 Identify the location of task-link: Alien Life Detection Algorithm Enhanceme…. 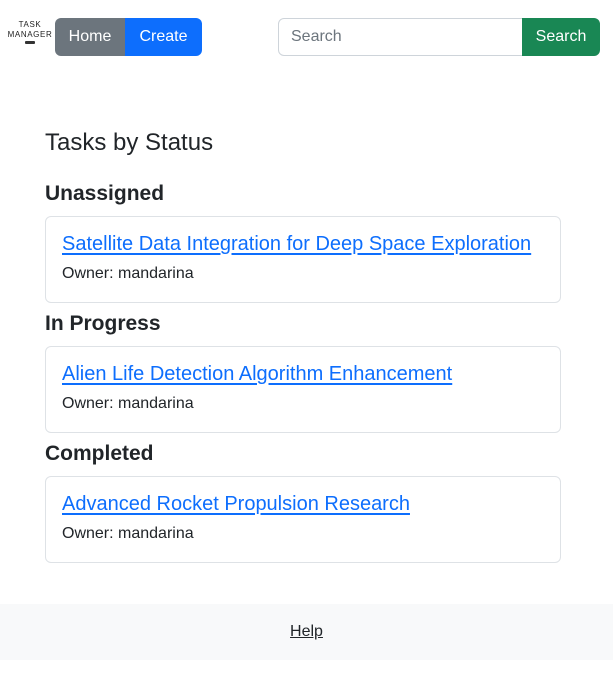
(303, 374).